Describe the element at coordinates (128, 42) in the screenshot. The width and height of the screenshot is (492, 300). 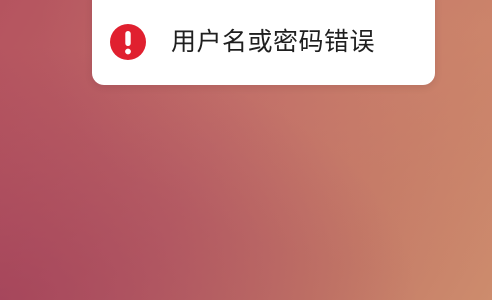
I see `error-icon` at that location.